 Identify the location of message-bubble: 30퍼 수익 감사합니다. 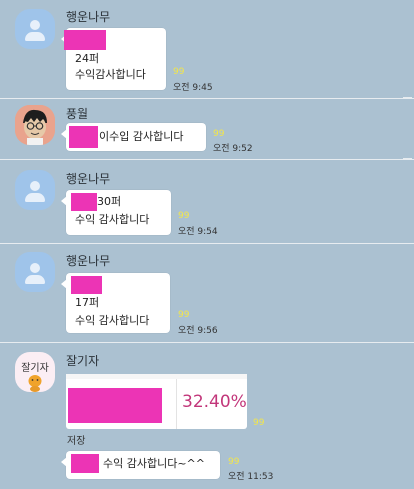
(116, 212).